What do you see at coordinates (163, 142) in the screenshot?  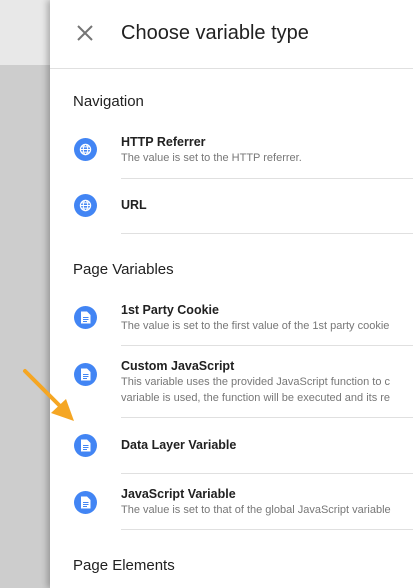 I see `item-name: HTTP Referrer` at bounding box center [163, 142].